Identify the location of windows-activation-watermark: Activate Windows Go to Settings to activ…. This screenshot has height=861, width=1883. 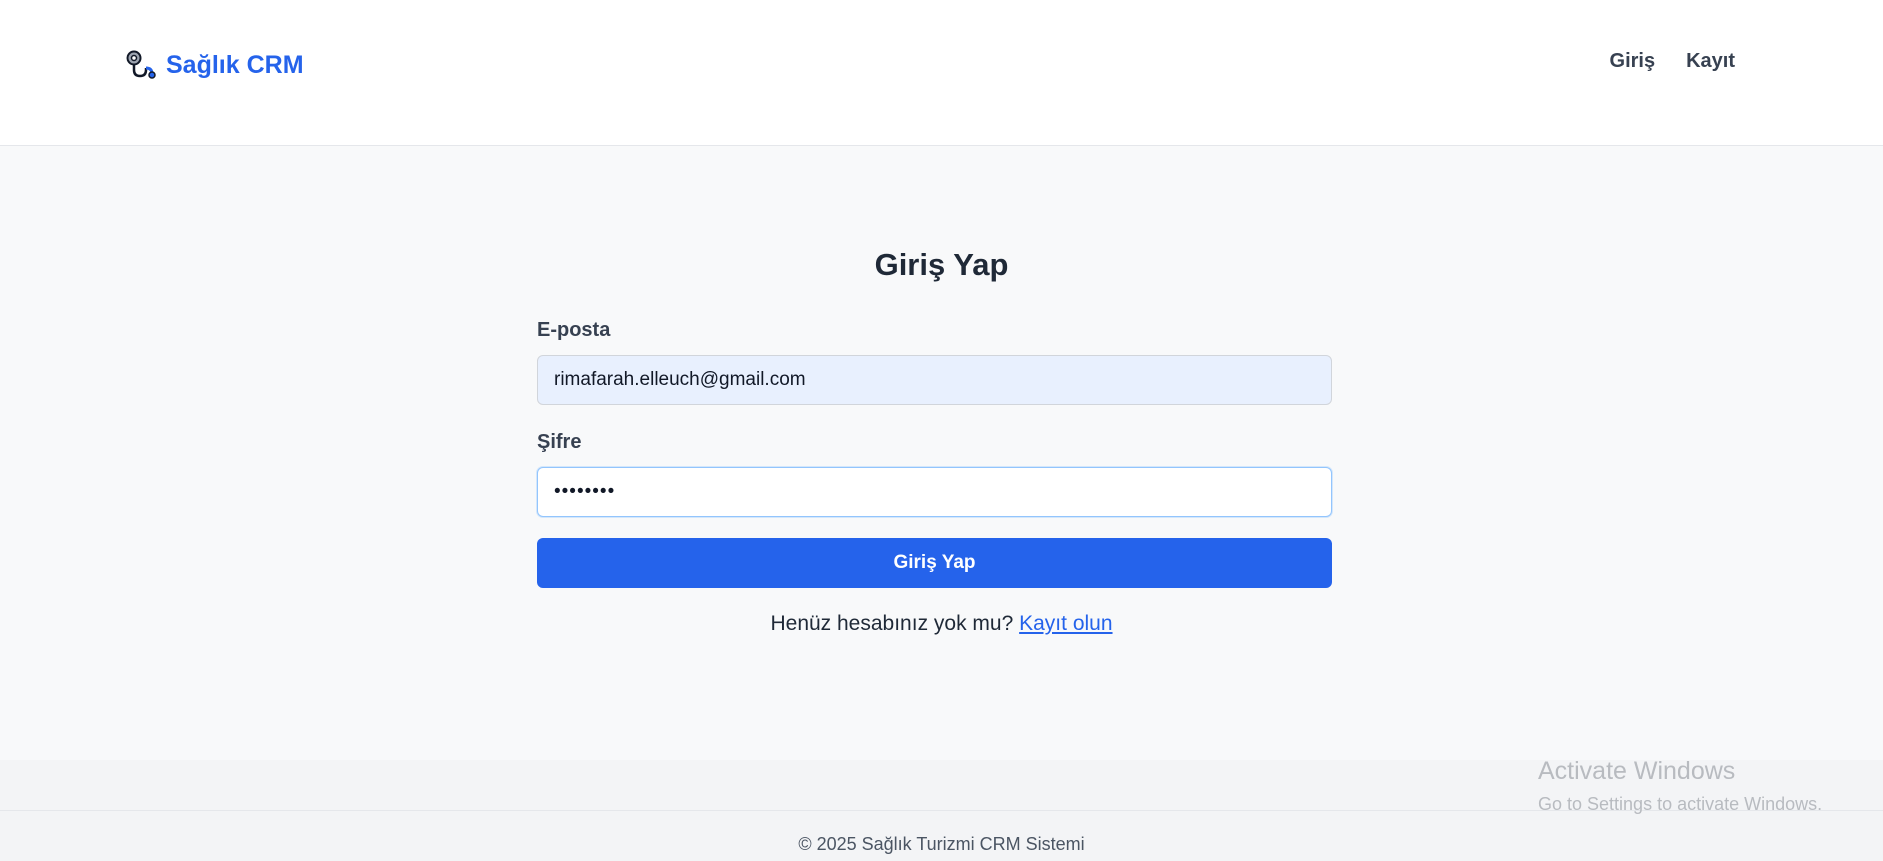
(1680, 786).